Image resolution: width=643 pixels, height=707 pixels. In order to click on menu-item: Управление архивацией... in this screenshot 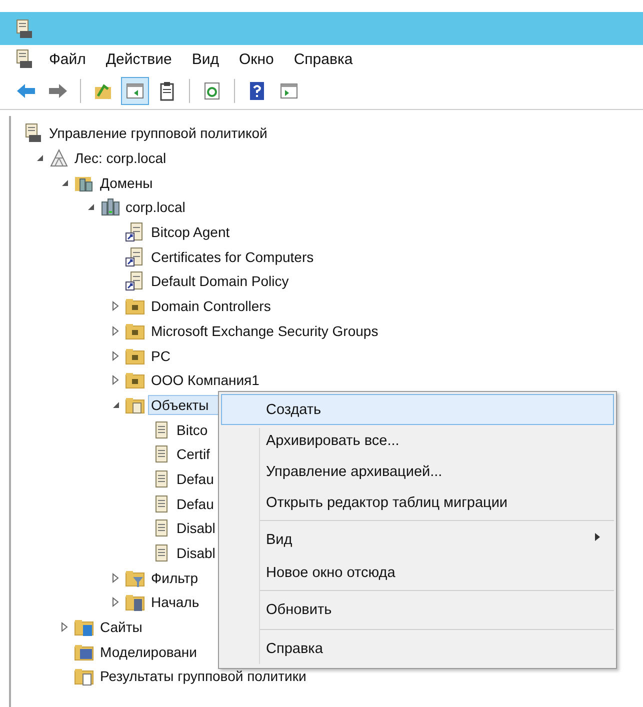, I will do `click(417, 471)`.